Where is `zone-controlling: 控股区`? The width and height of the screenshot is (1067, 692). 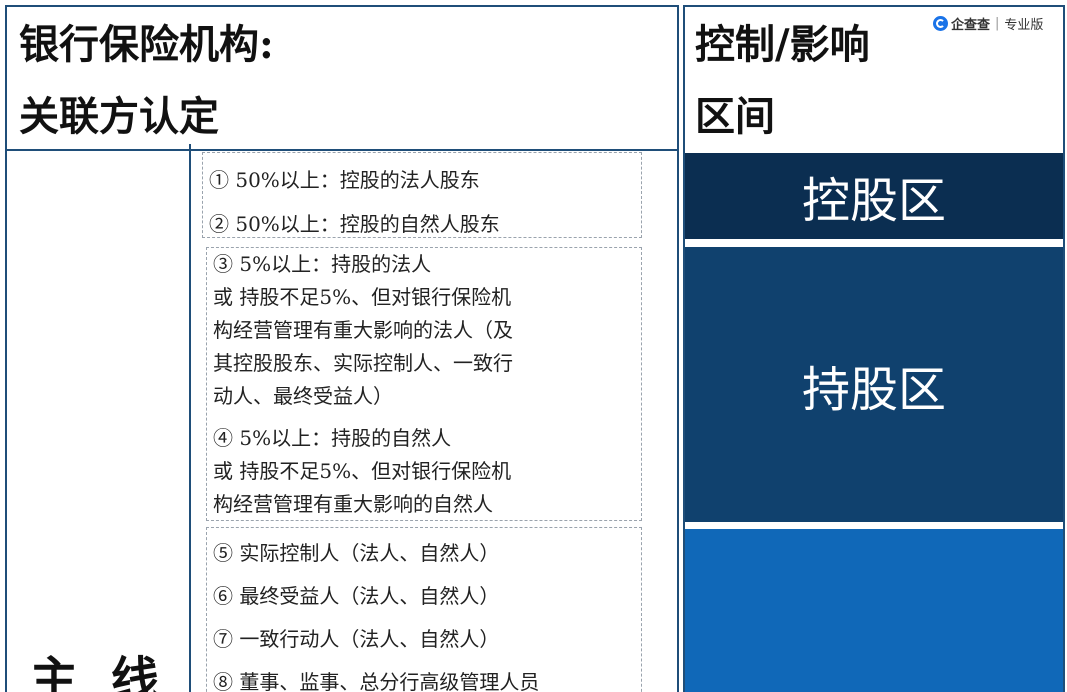
zone-controlling: 控股区 is located at coordinates (874, 196).